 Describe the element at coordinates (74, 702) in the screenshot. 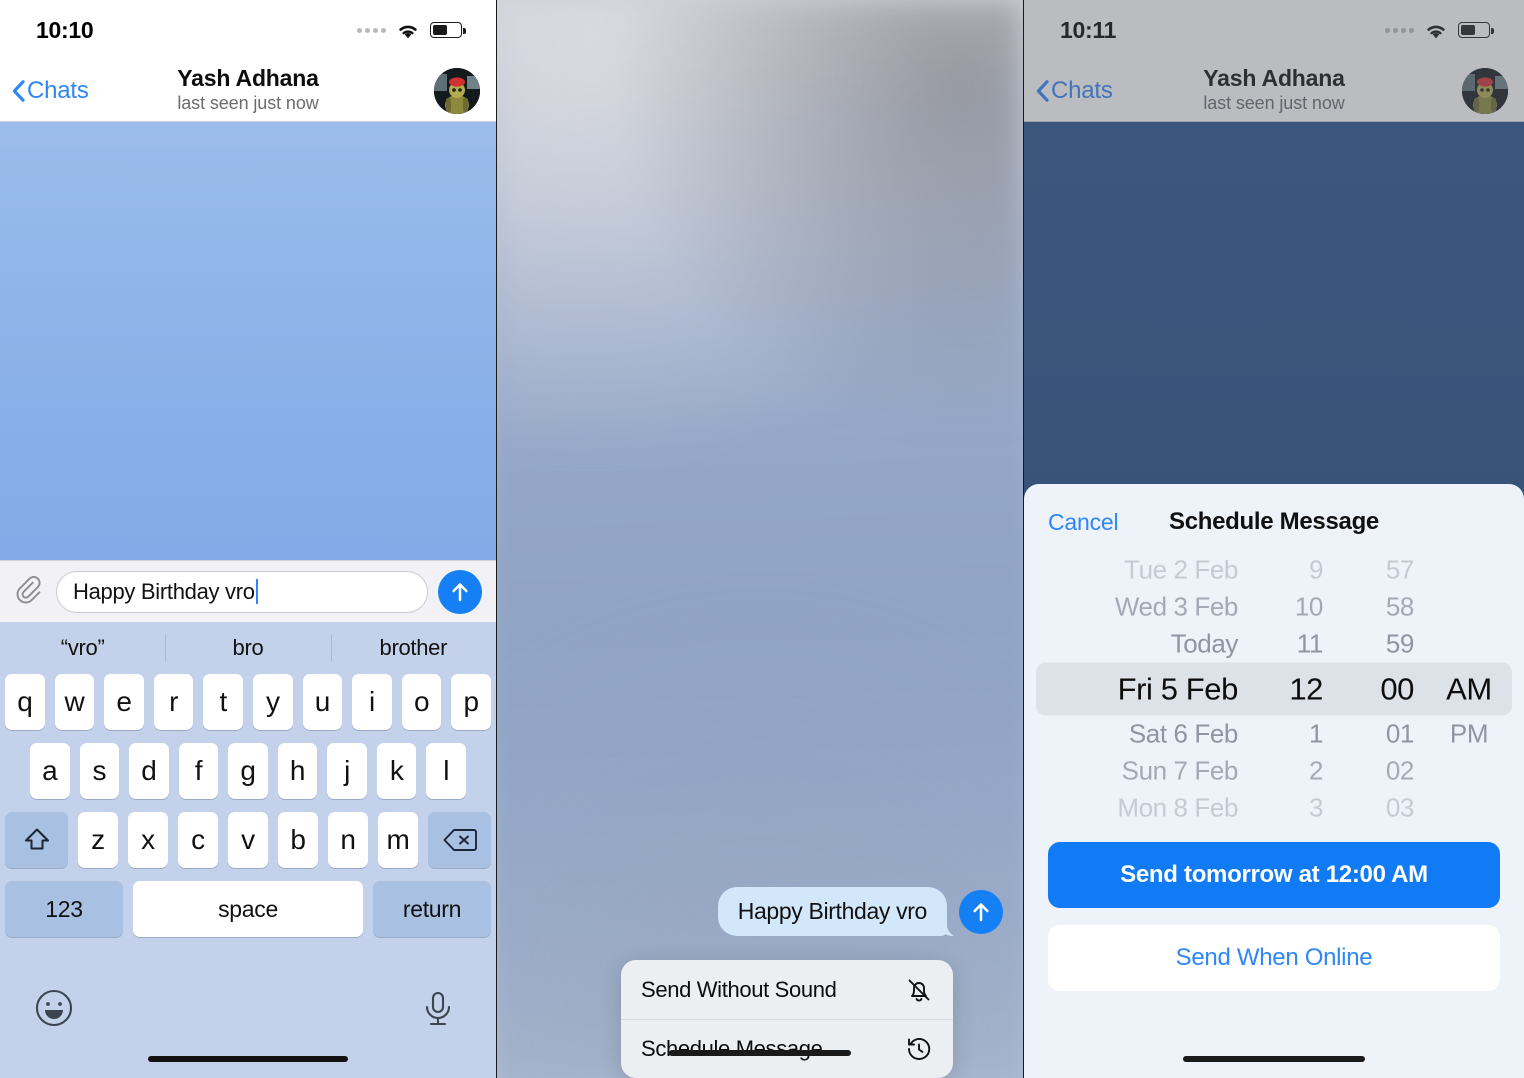

I see `key-w: w` at that location.